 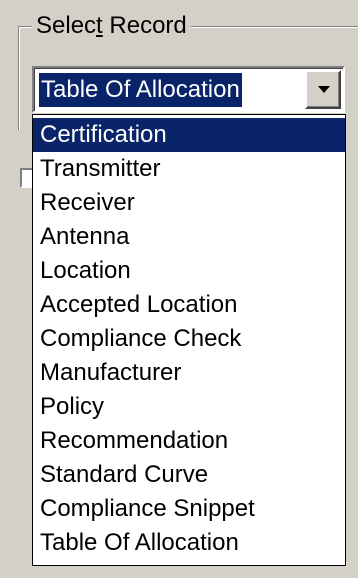 I want to click on dropdown-button, so click(x=323, y=89).